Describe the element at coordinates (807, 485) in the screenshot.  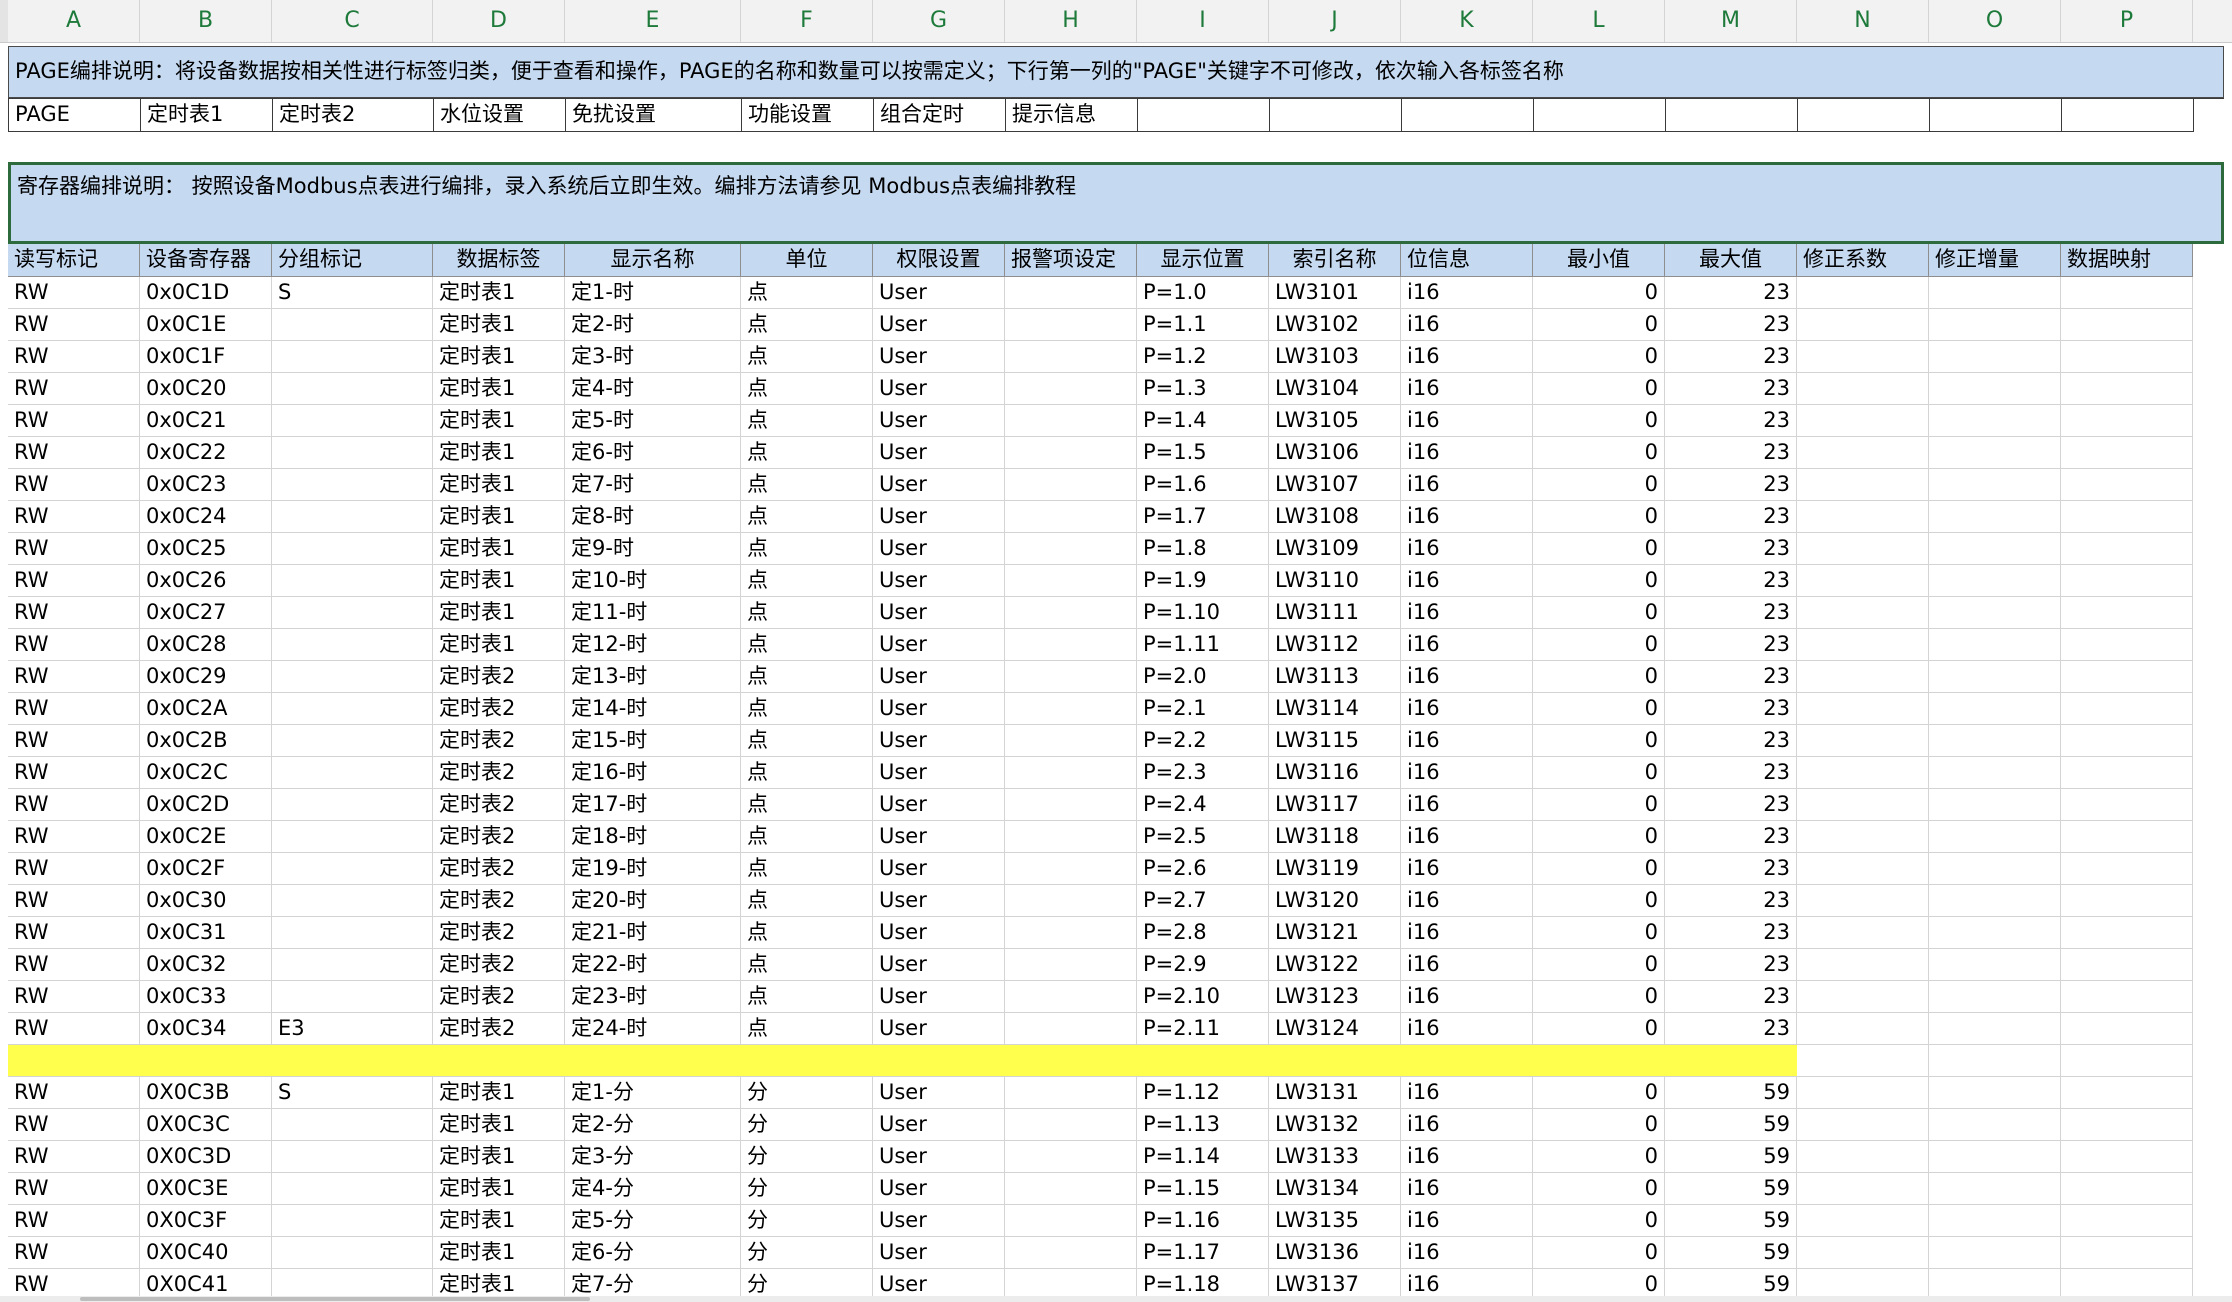
I see `data-cell: 点` at that location.